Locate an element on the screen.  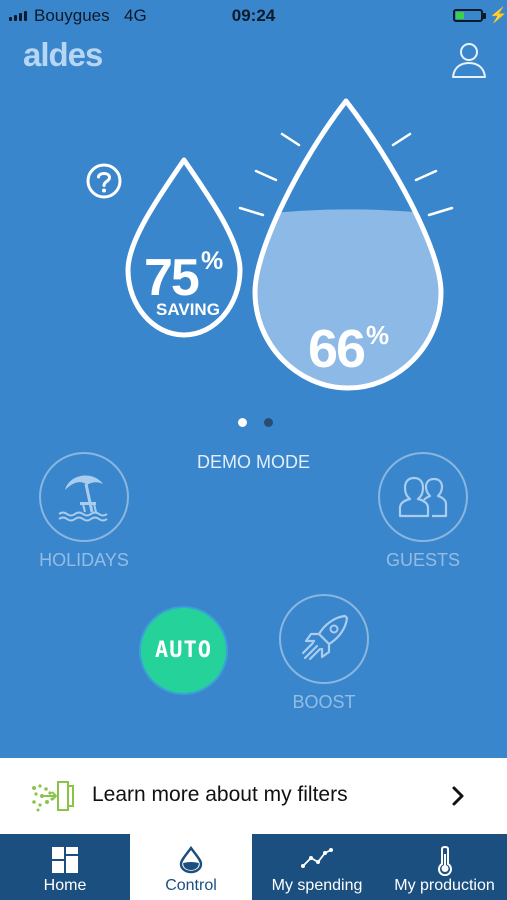
guests-label: GUESTS is located at coordinates (422, 560).